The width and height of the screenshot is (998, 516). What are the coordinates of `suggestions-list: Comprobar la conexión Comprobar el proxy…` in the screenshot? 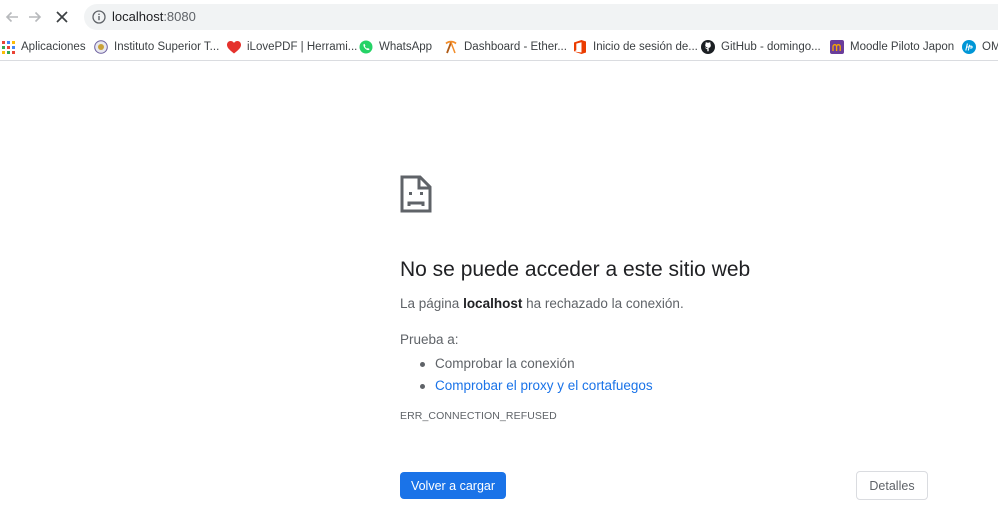 It's located at (536, 375).